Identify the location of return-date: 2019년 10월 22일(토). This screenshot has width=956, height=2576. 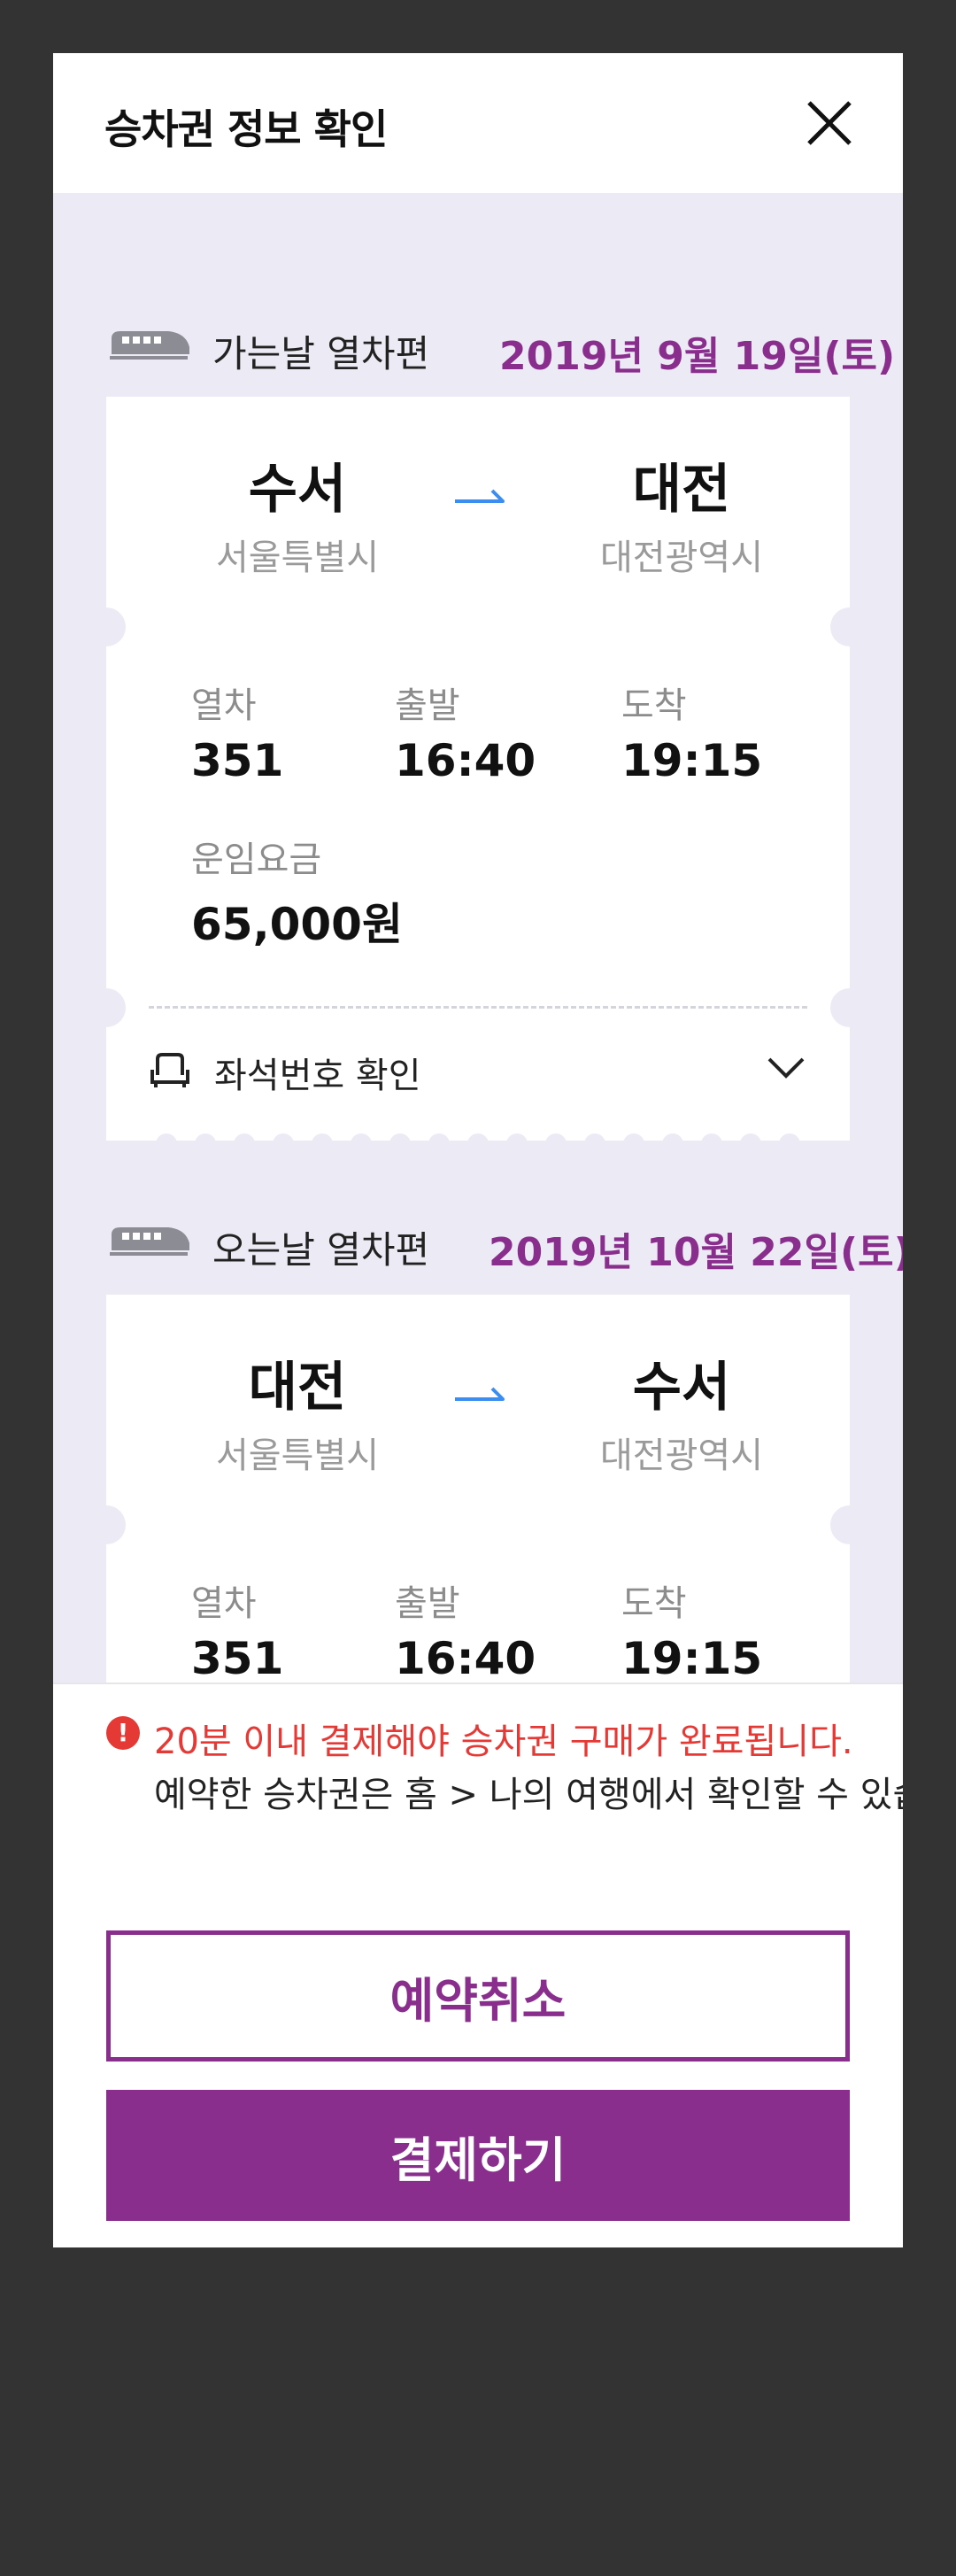
(696, 1252).